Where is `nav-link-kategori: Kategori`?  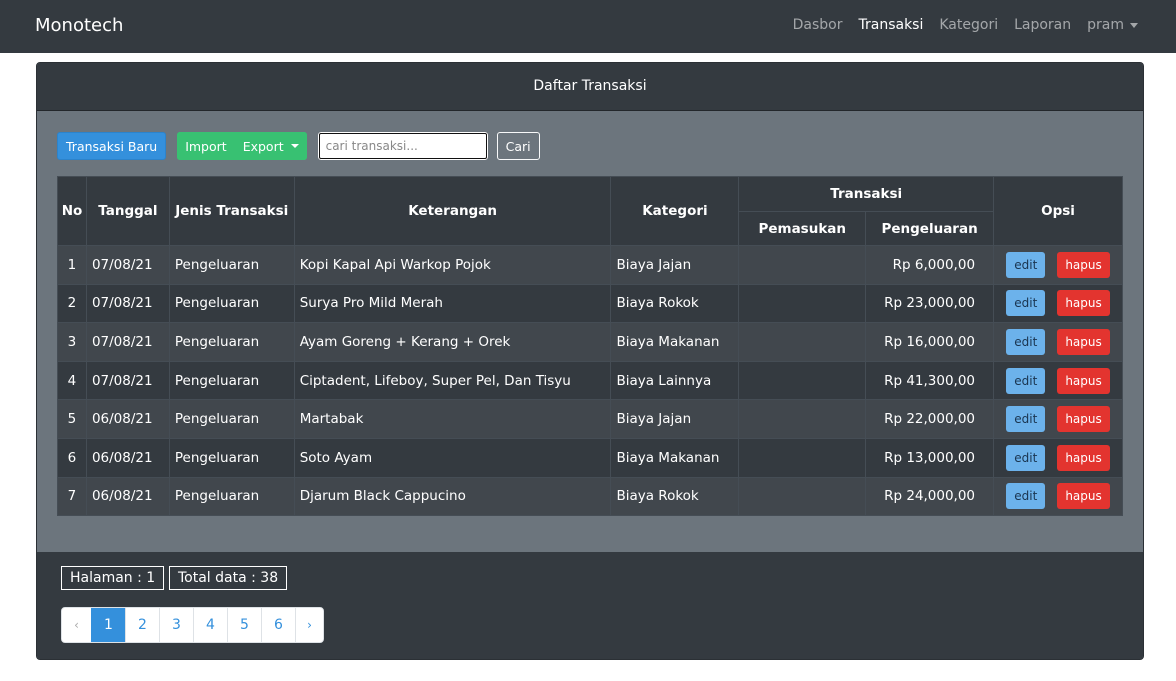
nav-link-kategori: Kategori is located at coordinates (968, 25).